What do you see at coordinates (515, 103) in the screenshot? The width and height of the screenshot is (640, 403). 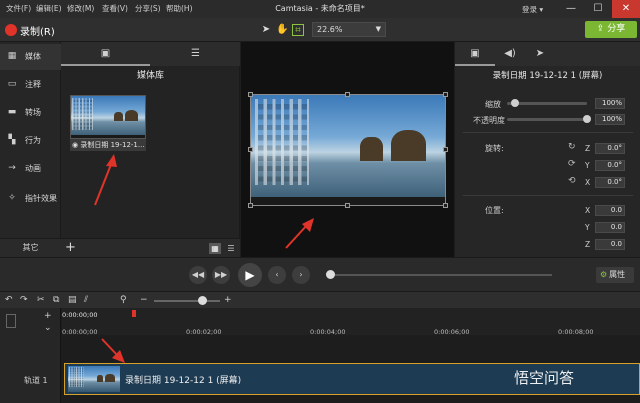 I see `scale-slider-knob` at bounding box center [515, 103].